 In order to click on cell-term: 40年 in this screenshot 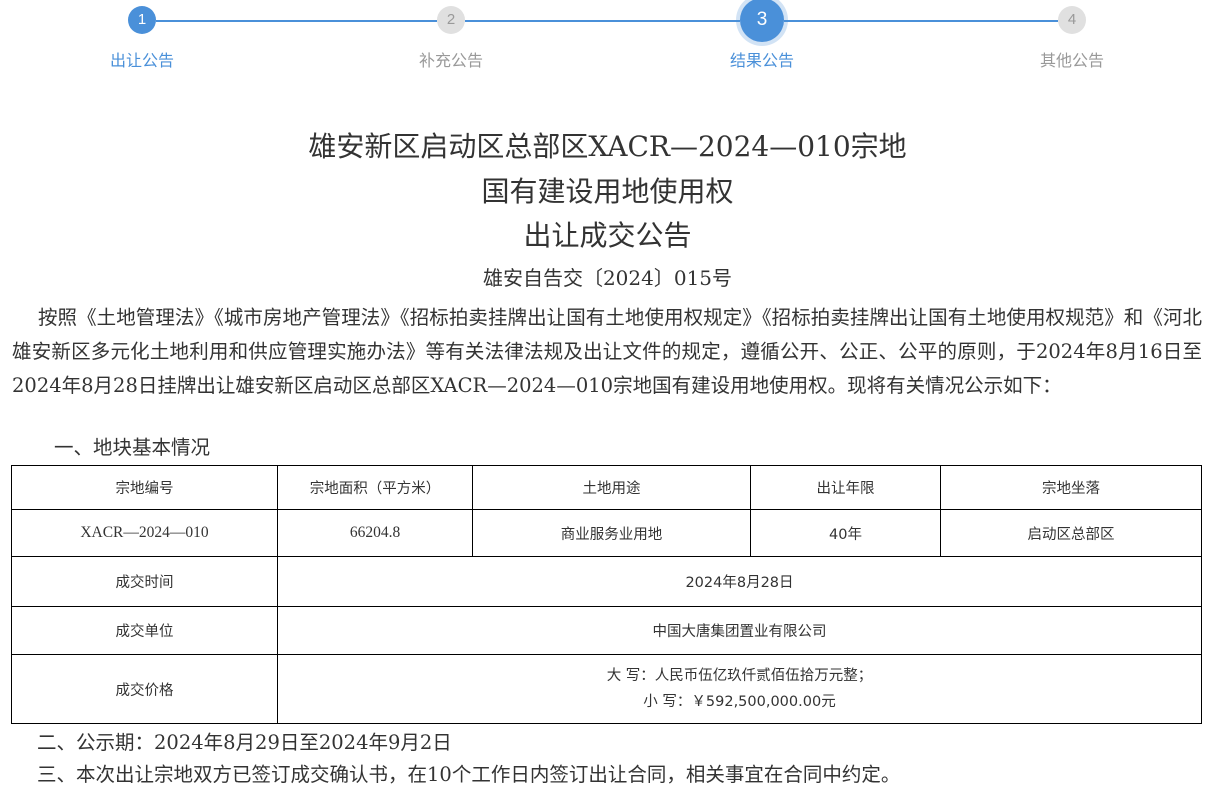, I will do `click(845, 533)`.